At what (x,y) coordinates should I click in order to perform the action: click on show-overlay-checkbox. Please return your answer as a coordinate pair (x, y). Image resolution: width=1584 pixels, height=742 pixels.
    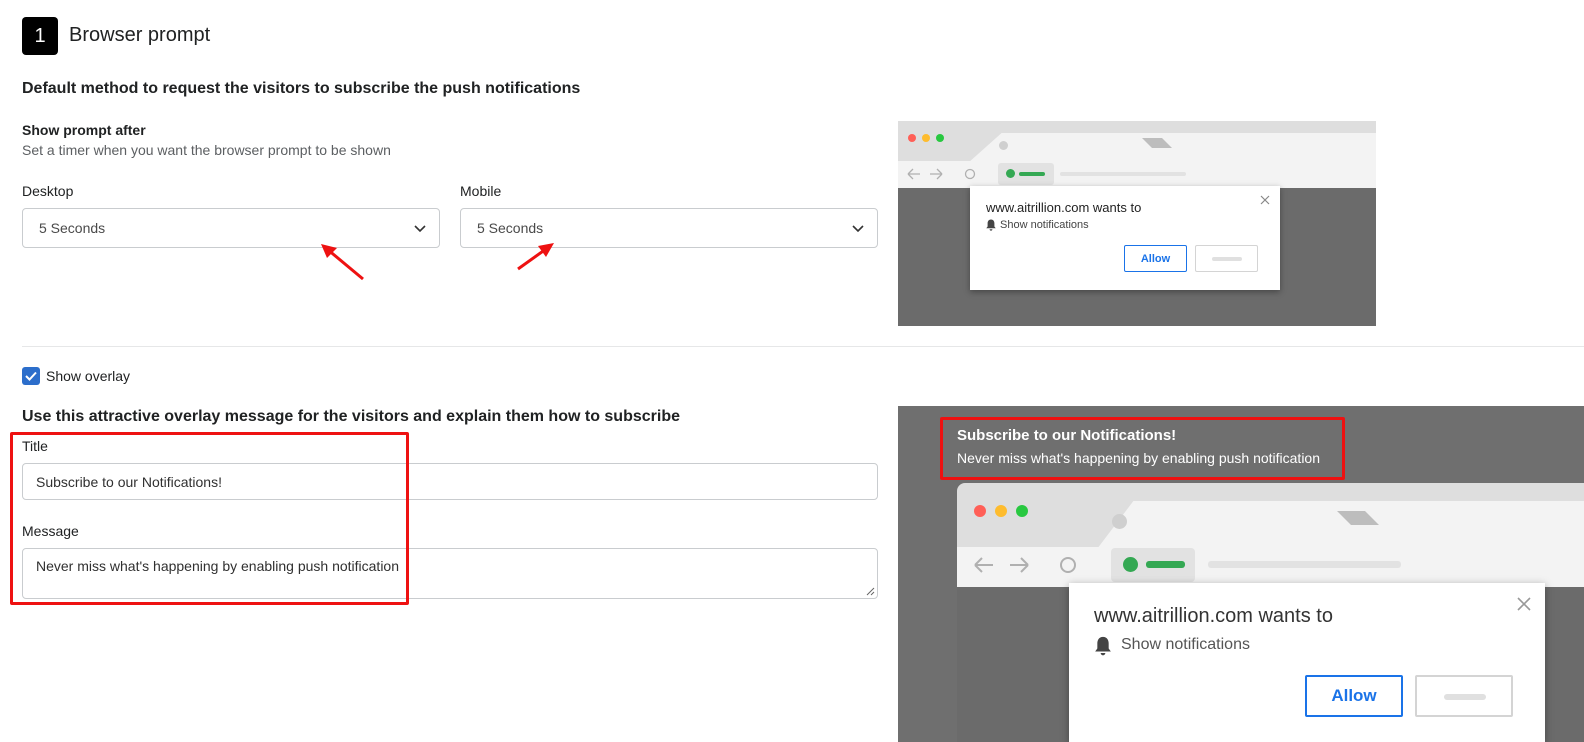
    Looking at the image, I should click on (31, 376).